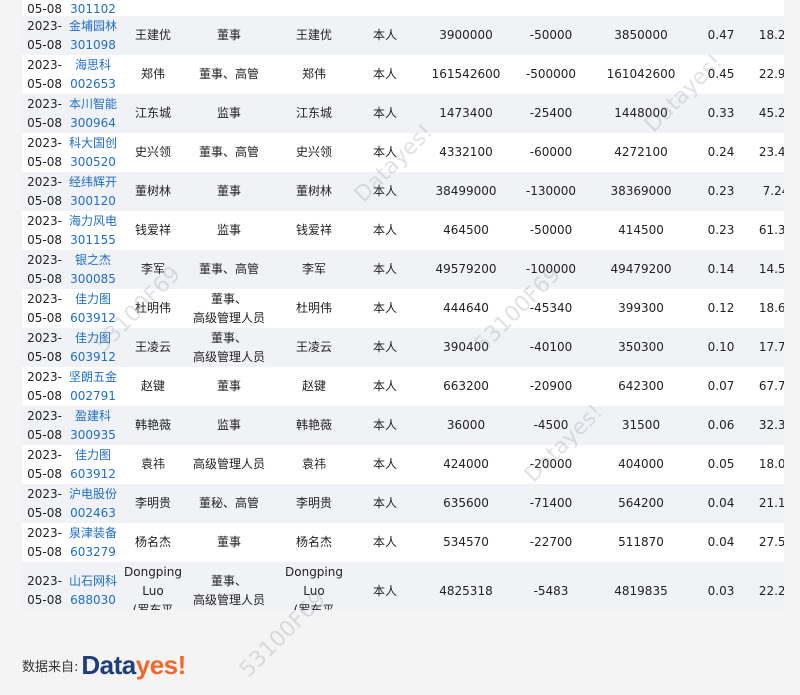 This screenshot has width=800, height=695. What do you see at coordinates (93, 600) in the screenshot?
I see `stock-code-link: 688030` at bounding box center [93, 600].